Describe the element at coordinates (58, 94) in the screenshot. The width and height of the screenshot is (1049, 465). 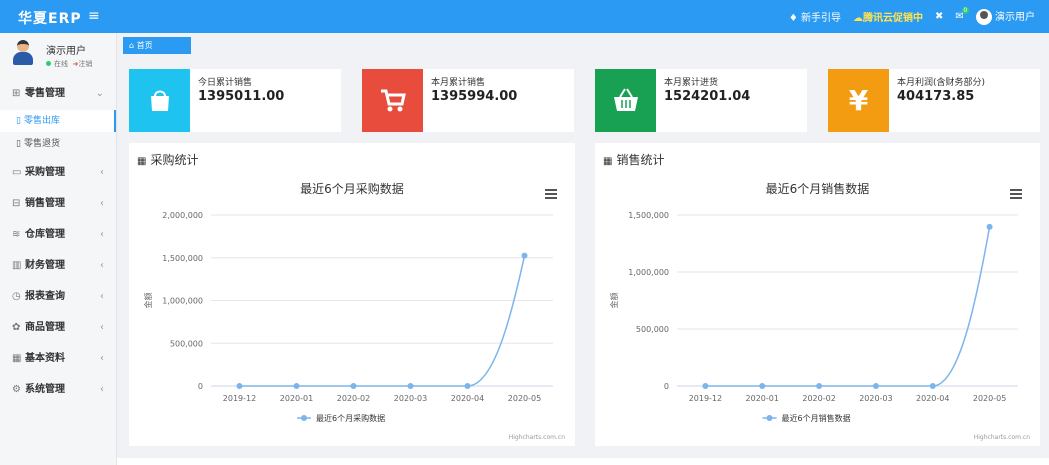
I see `sidebar-item-retail: ⊞ 零售管理 ⌄` at that location.